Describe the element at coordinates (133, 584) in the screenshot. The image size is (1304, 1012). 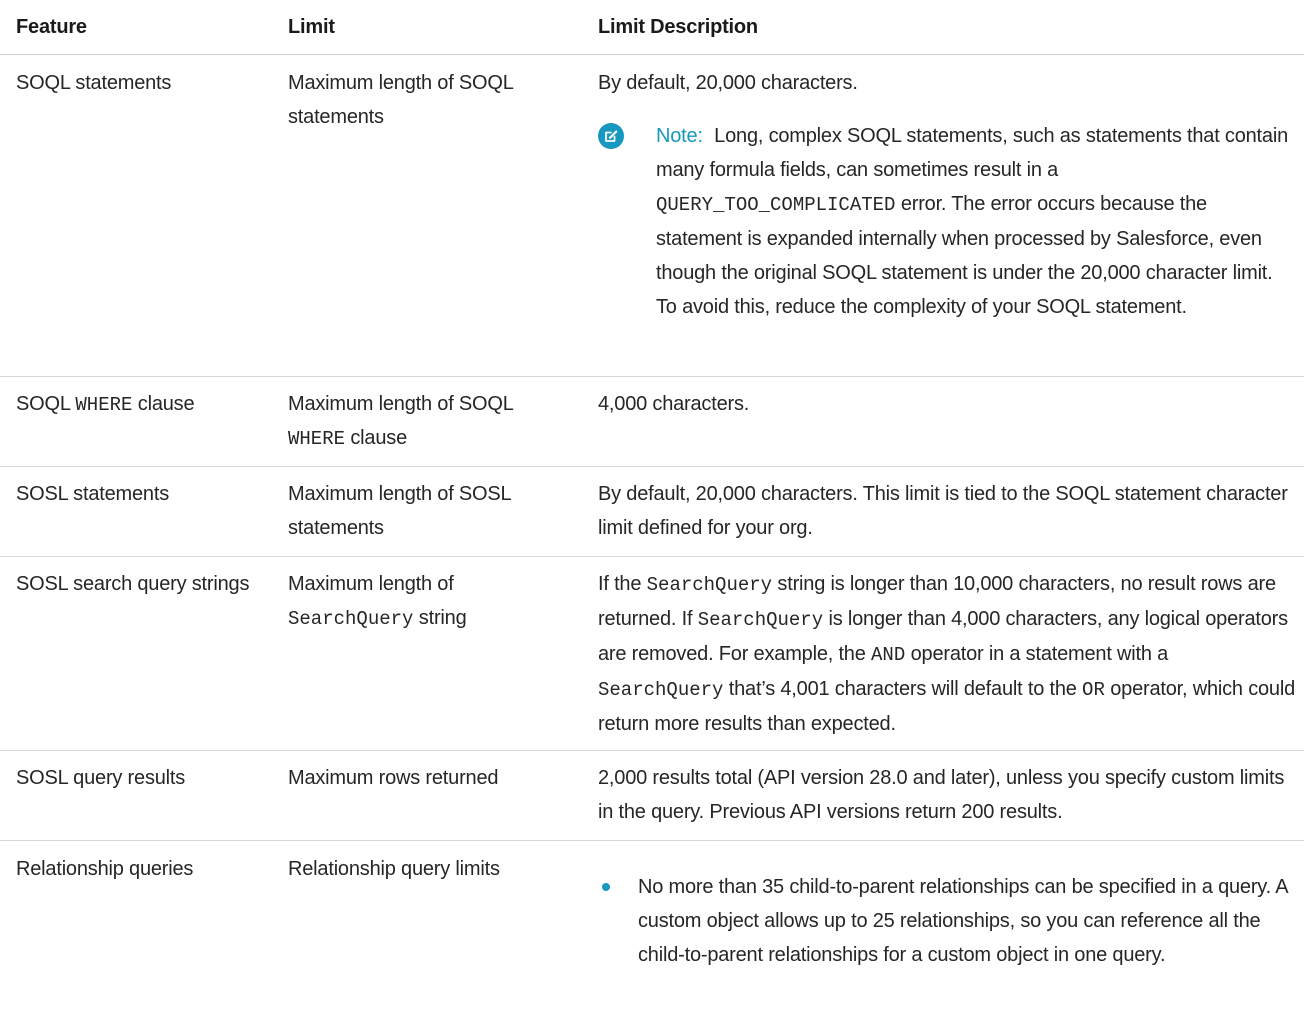
I see `feature-cell: SOSL search query strings` at that location.